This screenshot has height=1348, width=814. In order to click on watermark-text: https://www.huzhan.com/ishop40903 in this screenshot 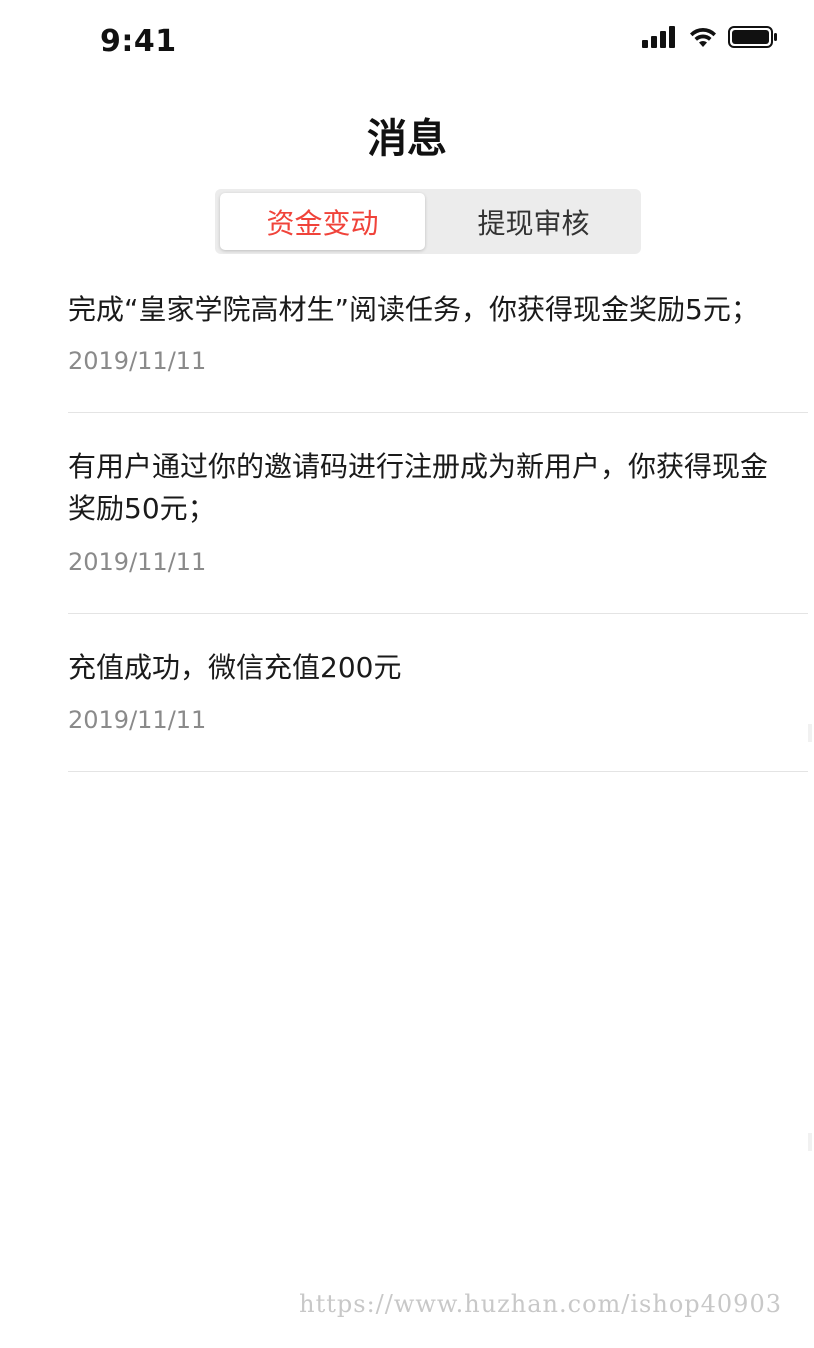, I will do `click(540, 1304)`.